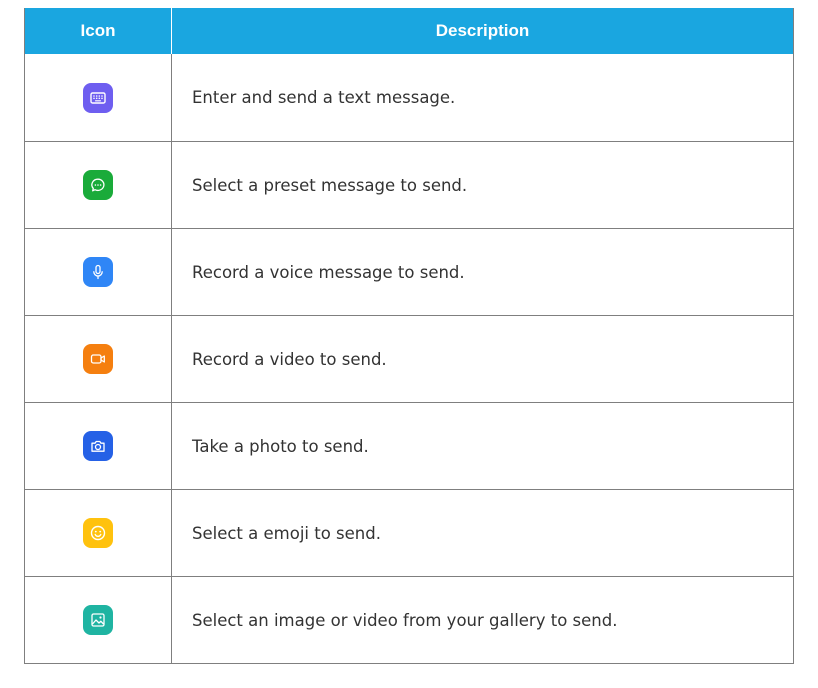 The image size is (818, 688). Describe the element at coordinates (289, 359) in the screenshot. I see `row-description: Record a video to send.` at that location.